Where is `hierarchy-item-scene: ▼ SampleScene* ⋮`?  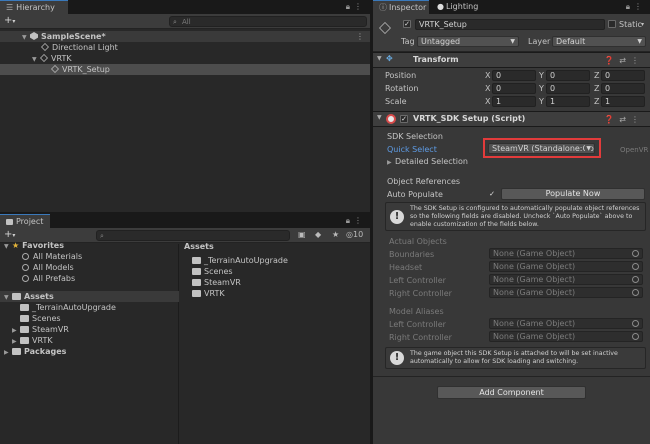 hierarchy-item-scene: ▼ SampleScene* ⋮ is located at coordinates (185, 36).